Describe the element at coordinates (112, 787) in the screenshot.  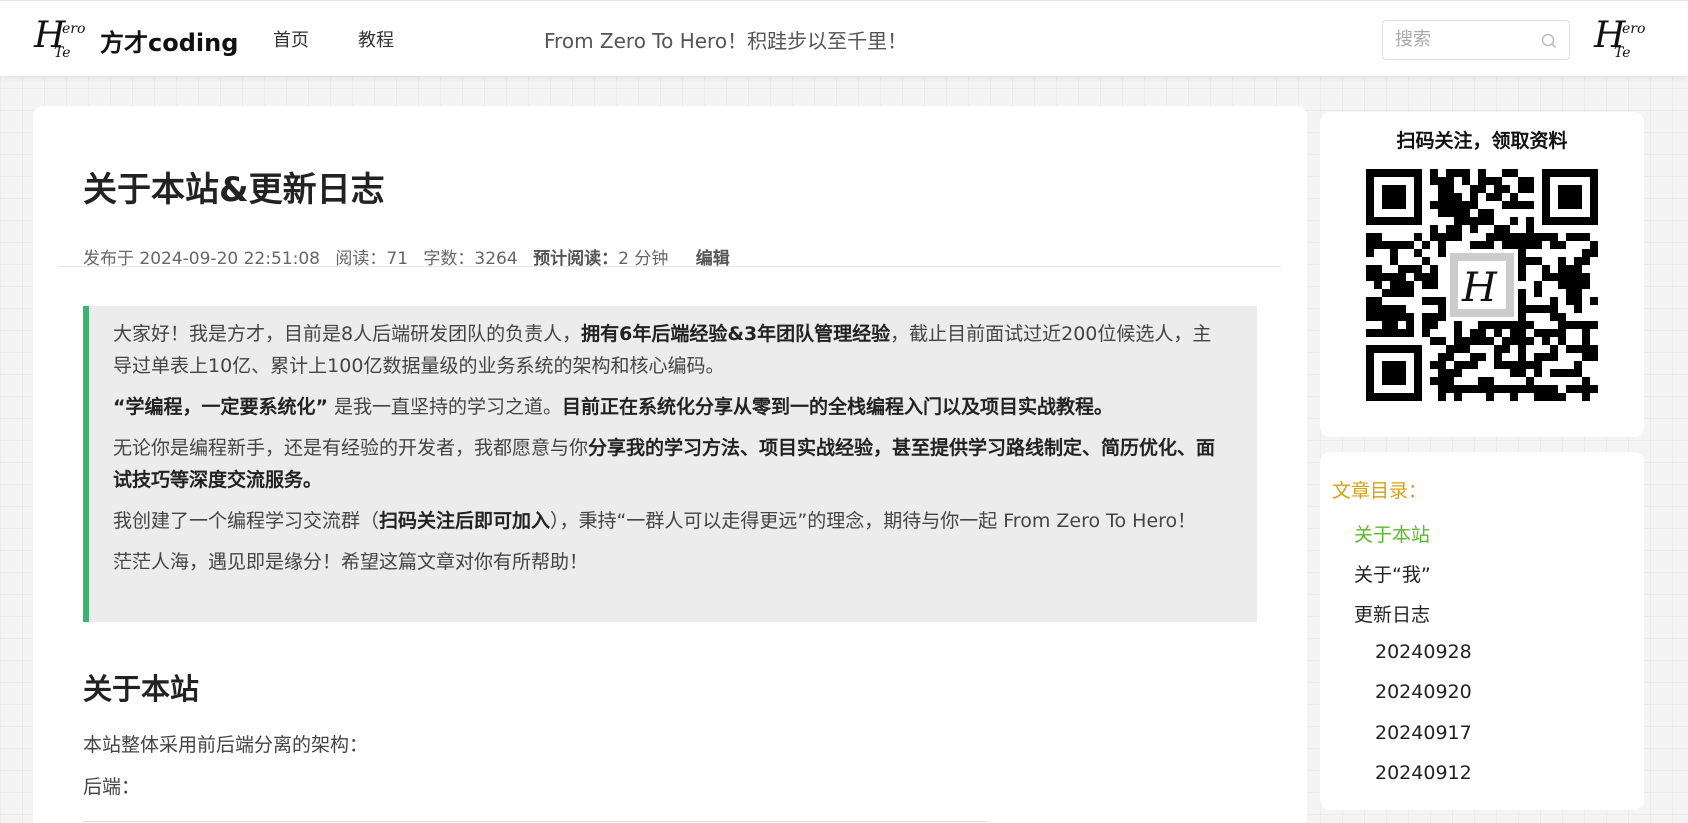
I see `body-paragraph: 后端：` at that location.